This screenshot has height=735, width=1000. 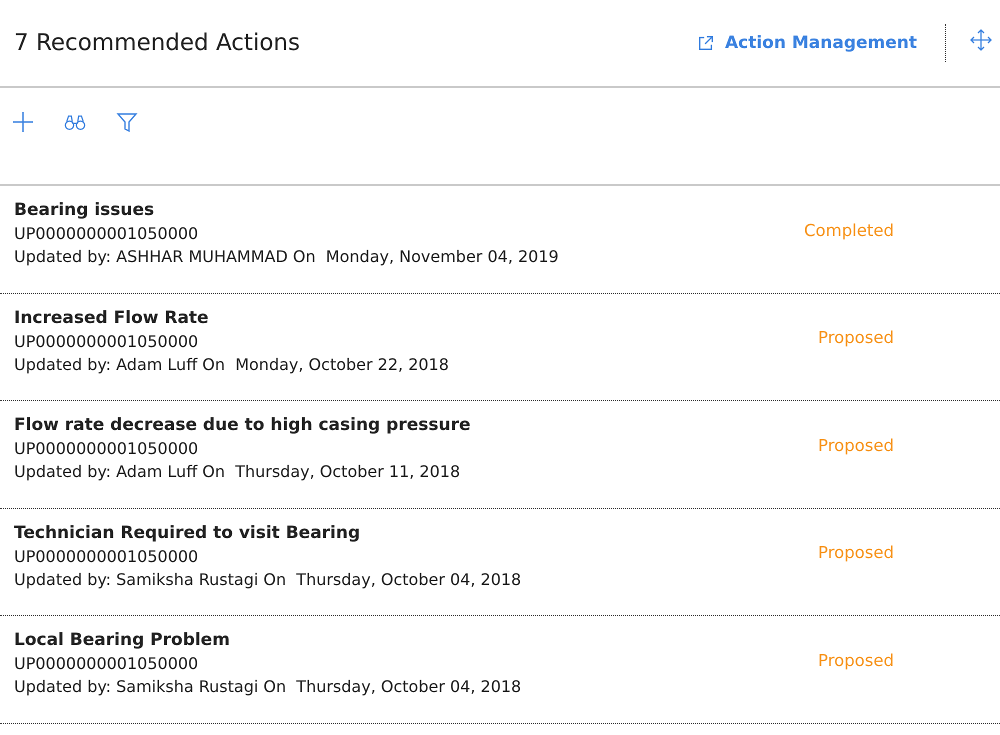 What do you see at coordinates (416, 532) in the screenshot?
I see `action-title: Technician Required to visit Bearing` at bounding box center [416, 532].